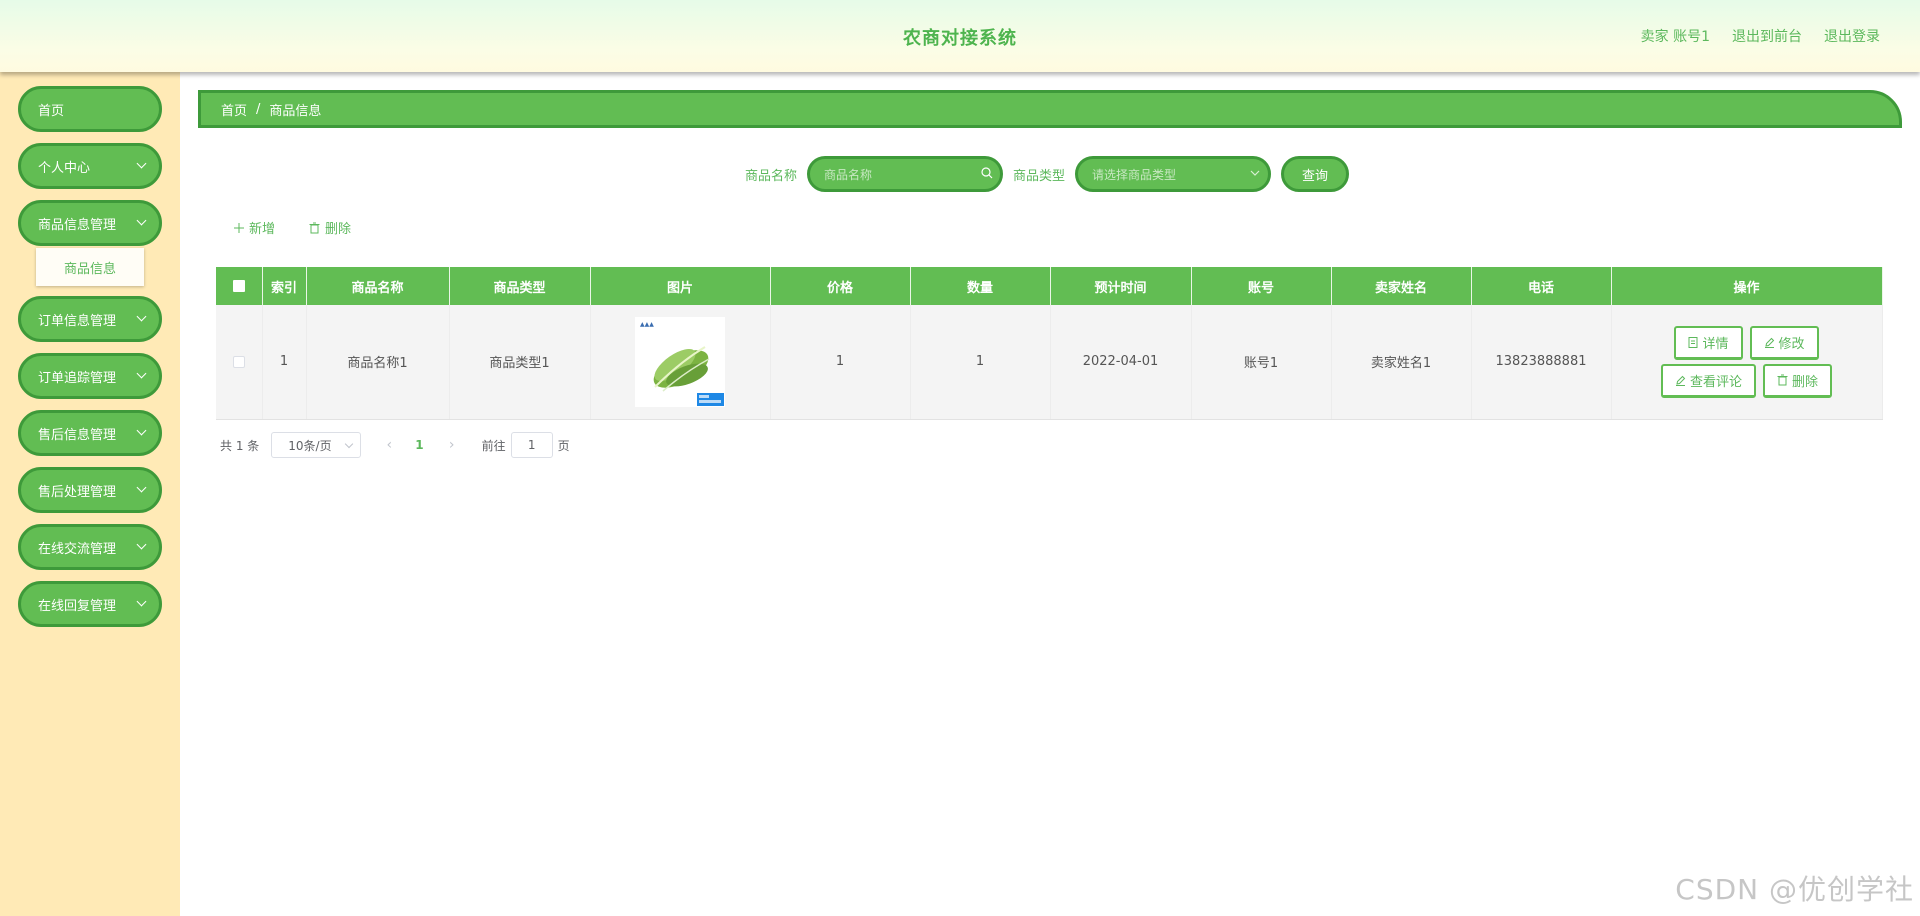 The height and width of the screenshot is (916, 1920). What do you see at coordinates (493, 445) in the screenshot?
I see `goto-prefix: 前往` at bounding box center [493, 445].